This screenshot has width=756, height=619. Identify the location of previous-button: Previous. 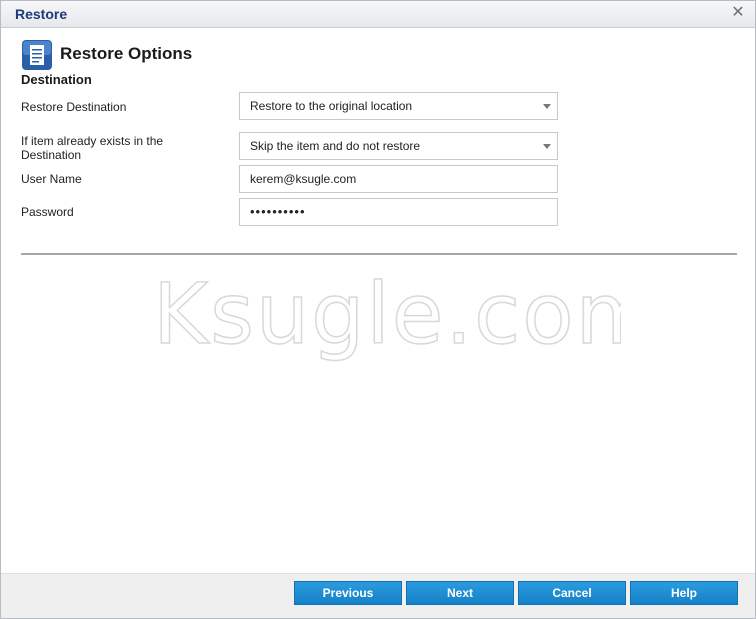
(348, 593).